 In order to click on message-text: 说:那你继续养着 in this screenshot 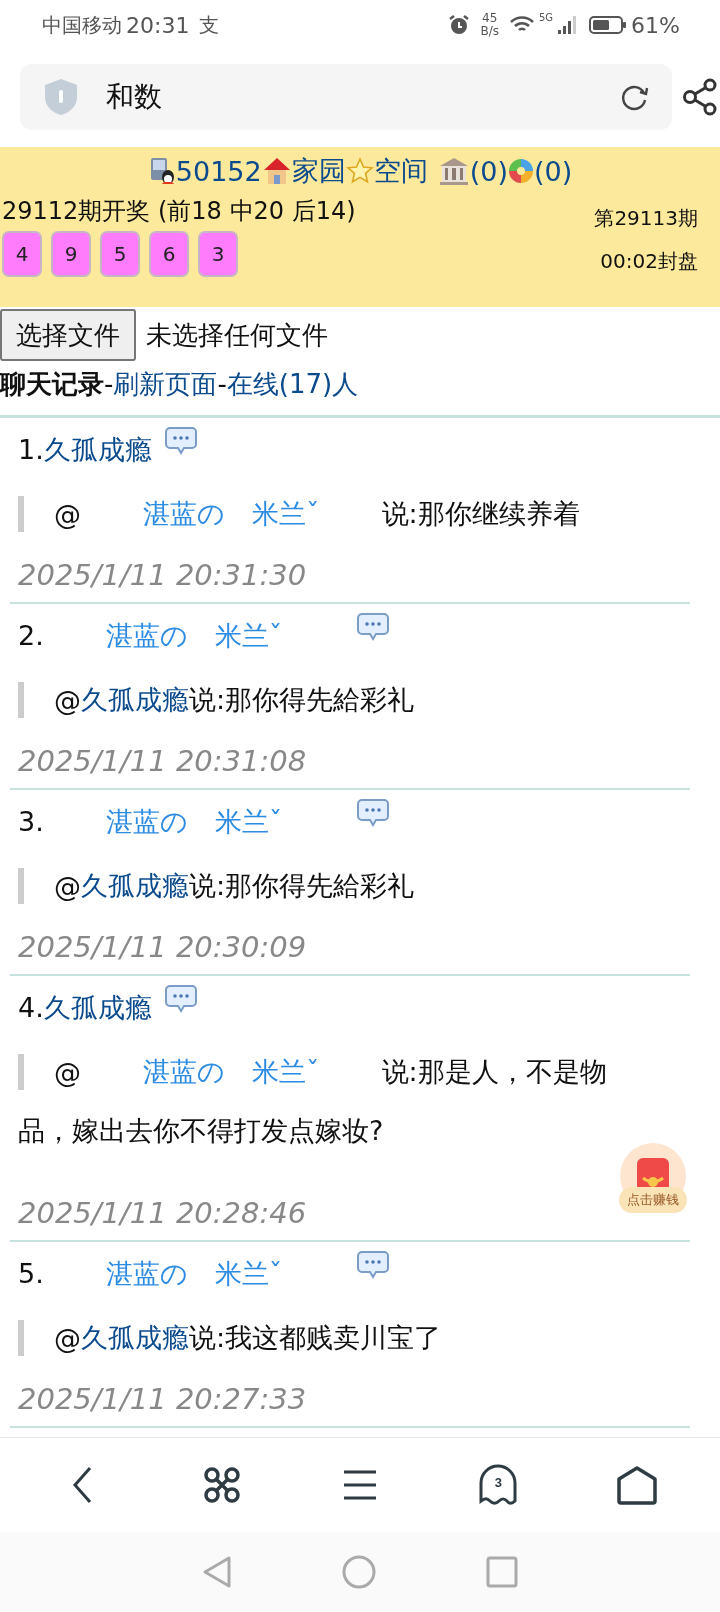, I will do `click(480, 514)`.